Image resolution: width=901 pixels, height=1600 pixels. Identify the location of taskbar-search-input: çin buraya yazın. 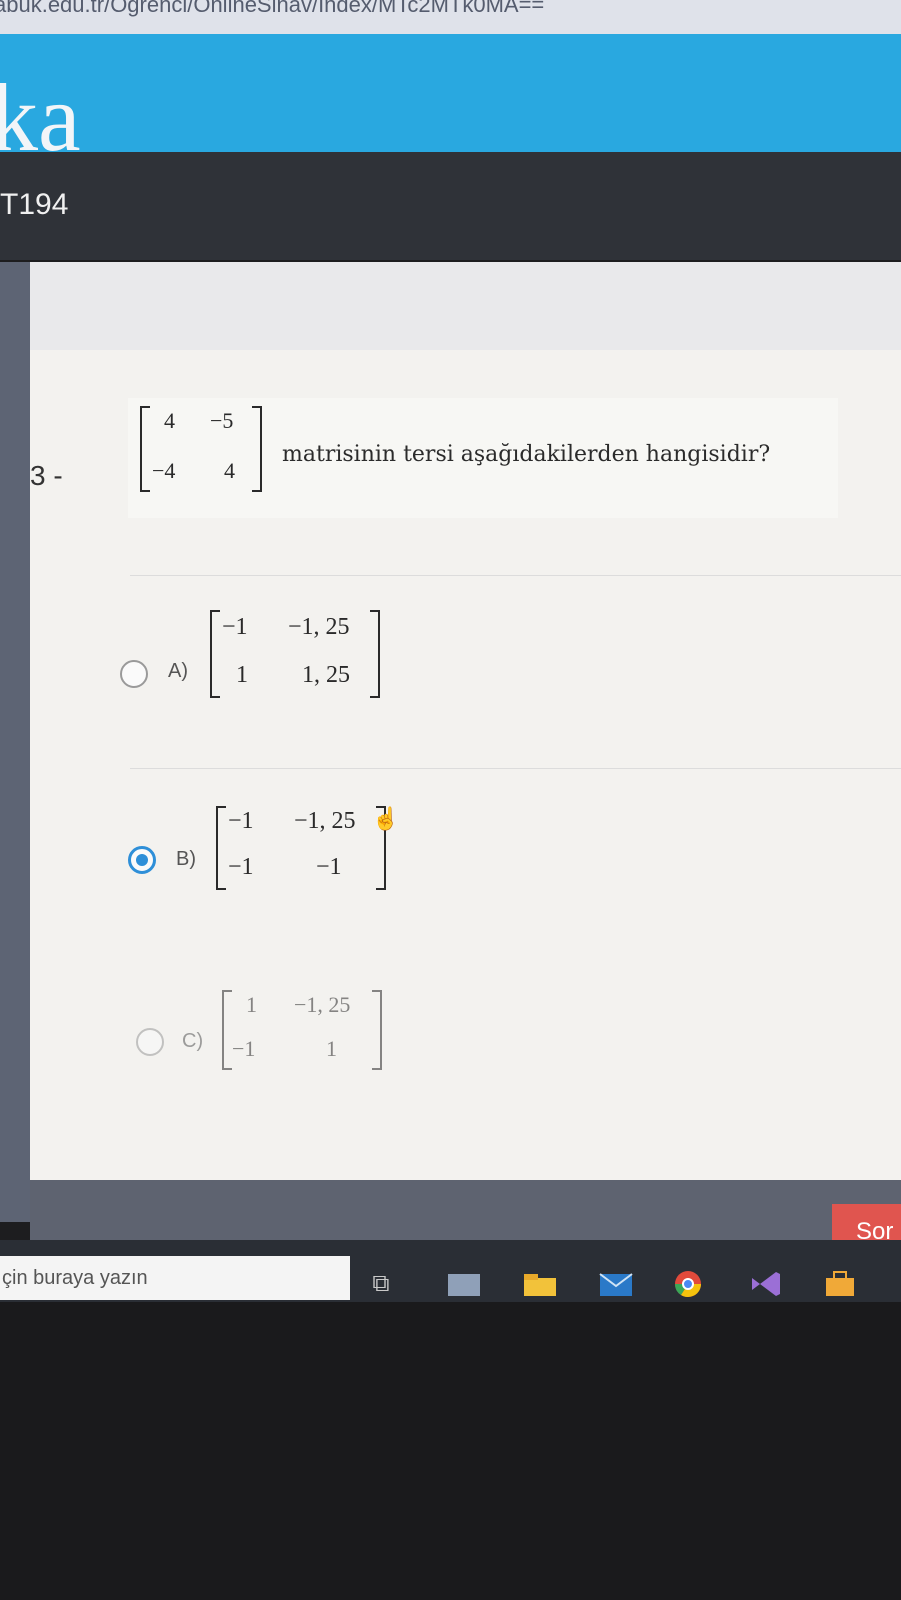
(175, 1278).